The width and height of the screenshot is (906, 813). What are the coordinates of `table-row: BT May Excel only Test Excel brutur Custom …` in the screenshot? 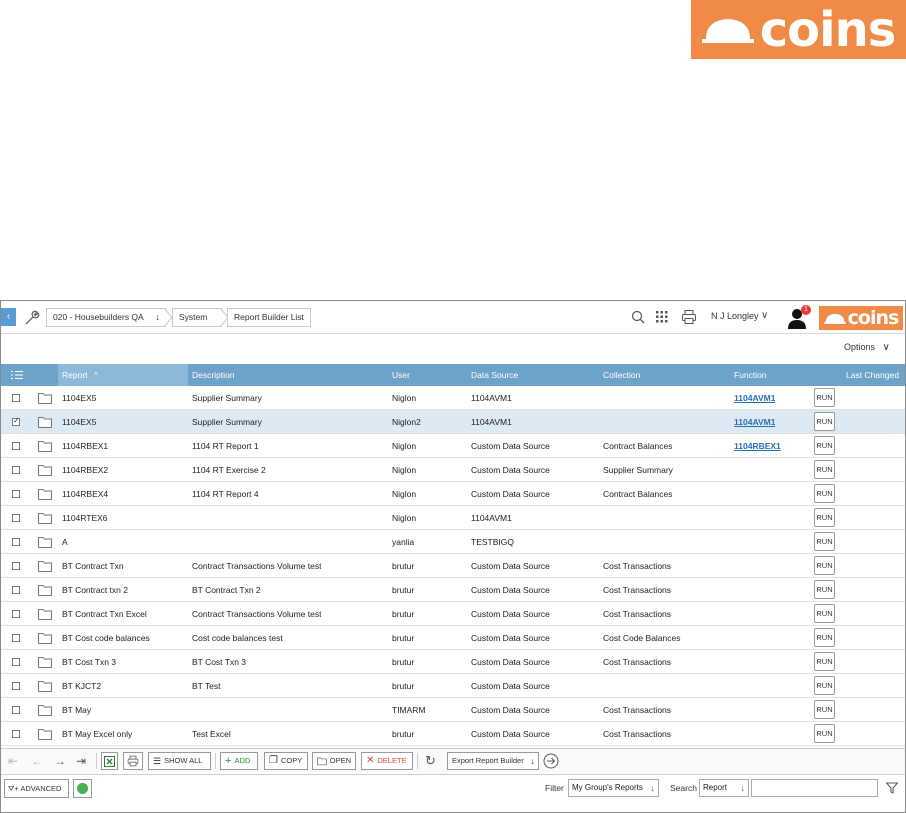 It's located at (453, 734).